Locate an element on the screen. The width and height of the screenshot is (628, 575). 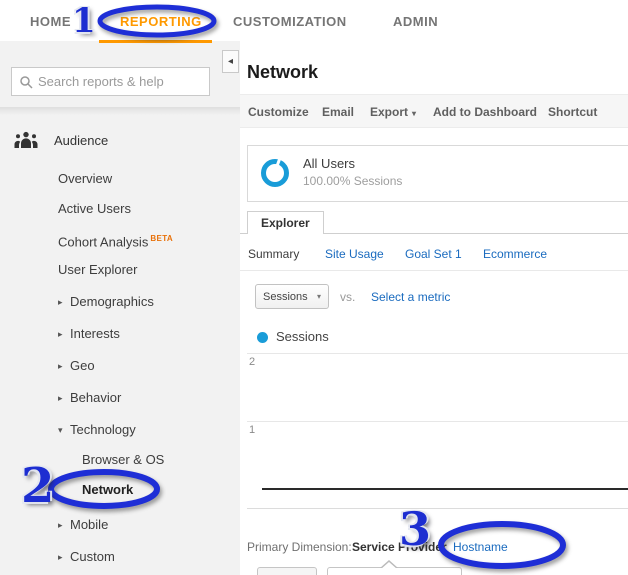
subtab-site-usage: Site Usage is located at coordinates (354, 254).